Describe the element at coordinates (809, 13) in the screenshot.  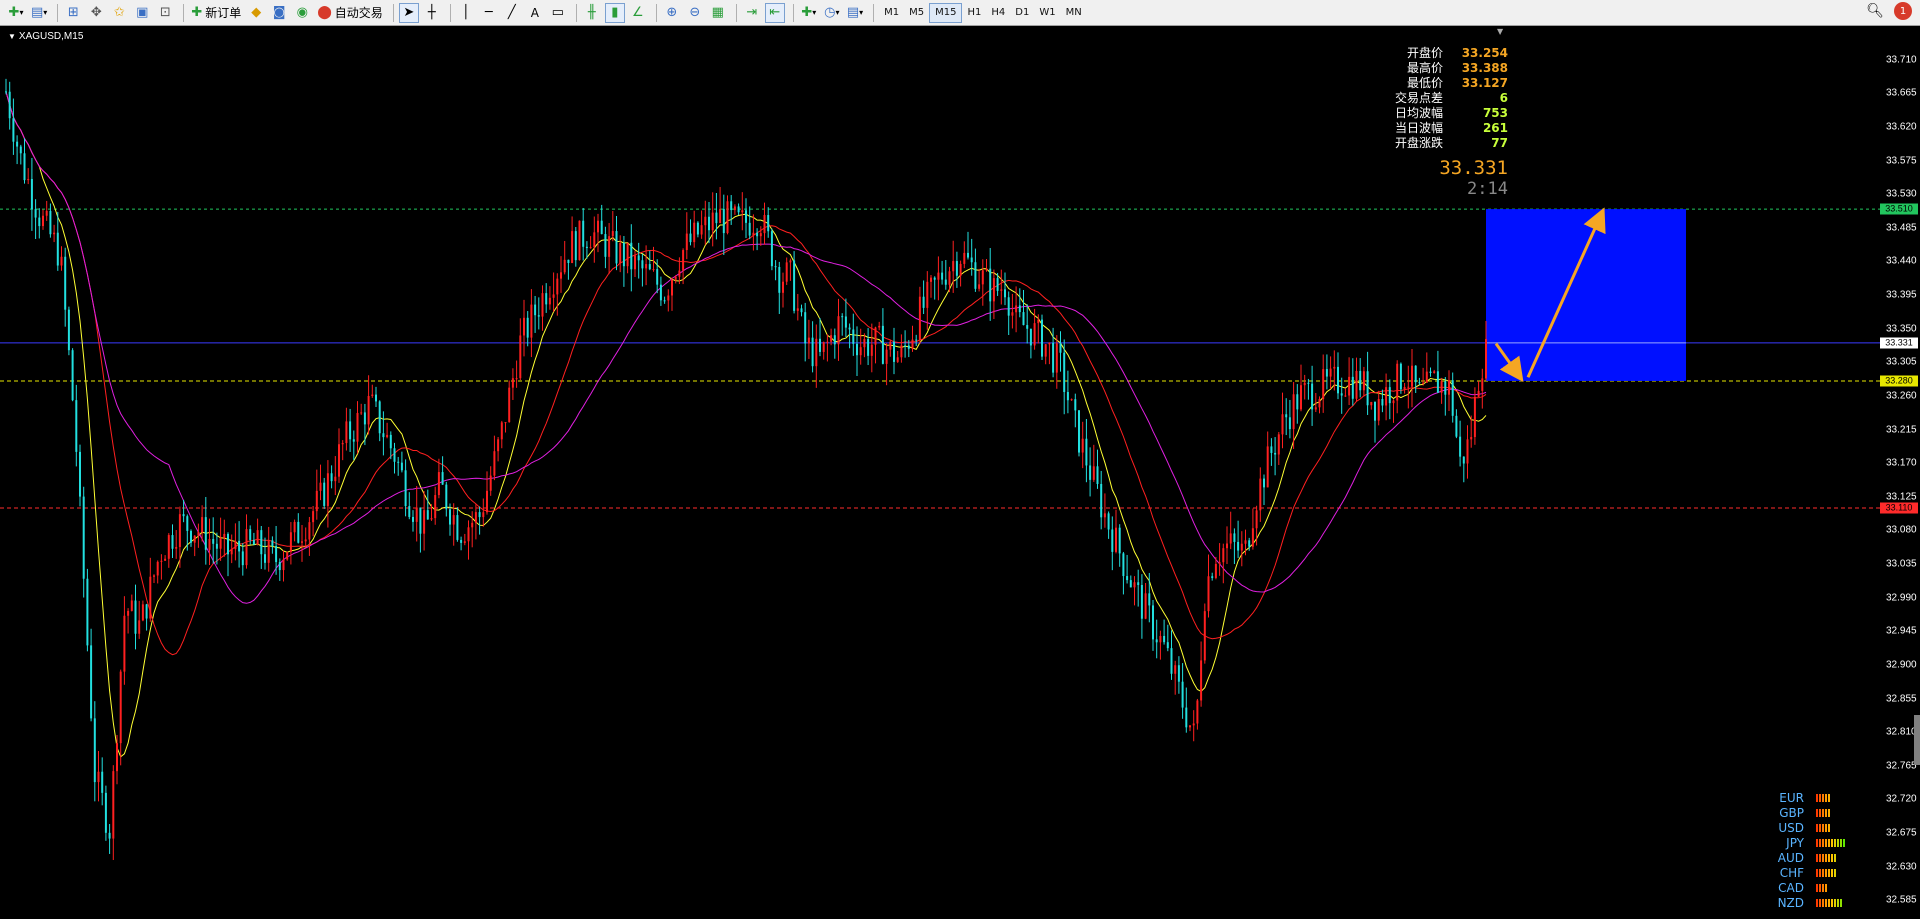
I see `indicators-button: ✚ ▾` at that location.